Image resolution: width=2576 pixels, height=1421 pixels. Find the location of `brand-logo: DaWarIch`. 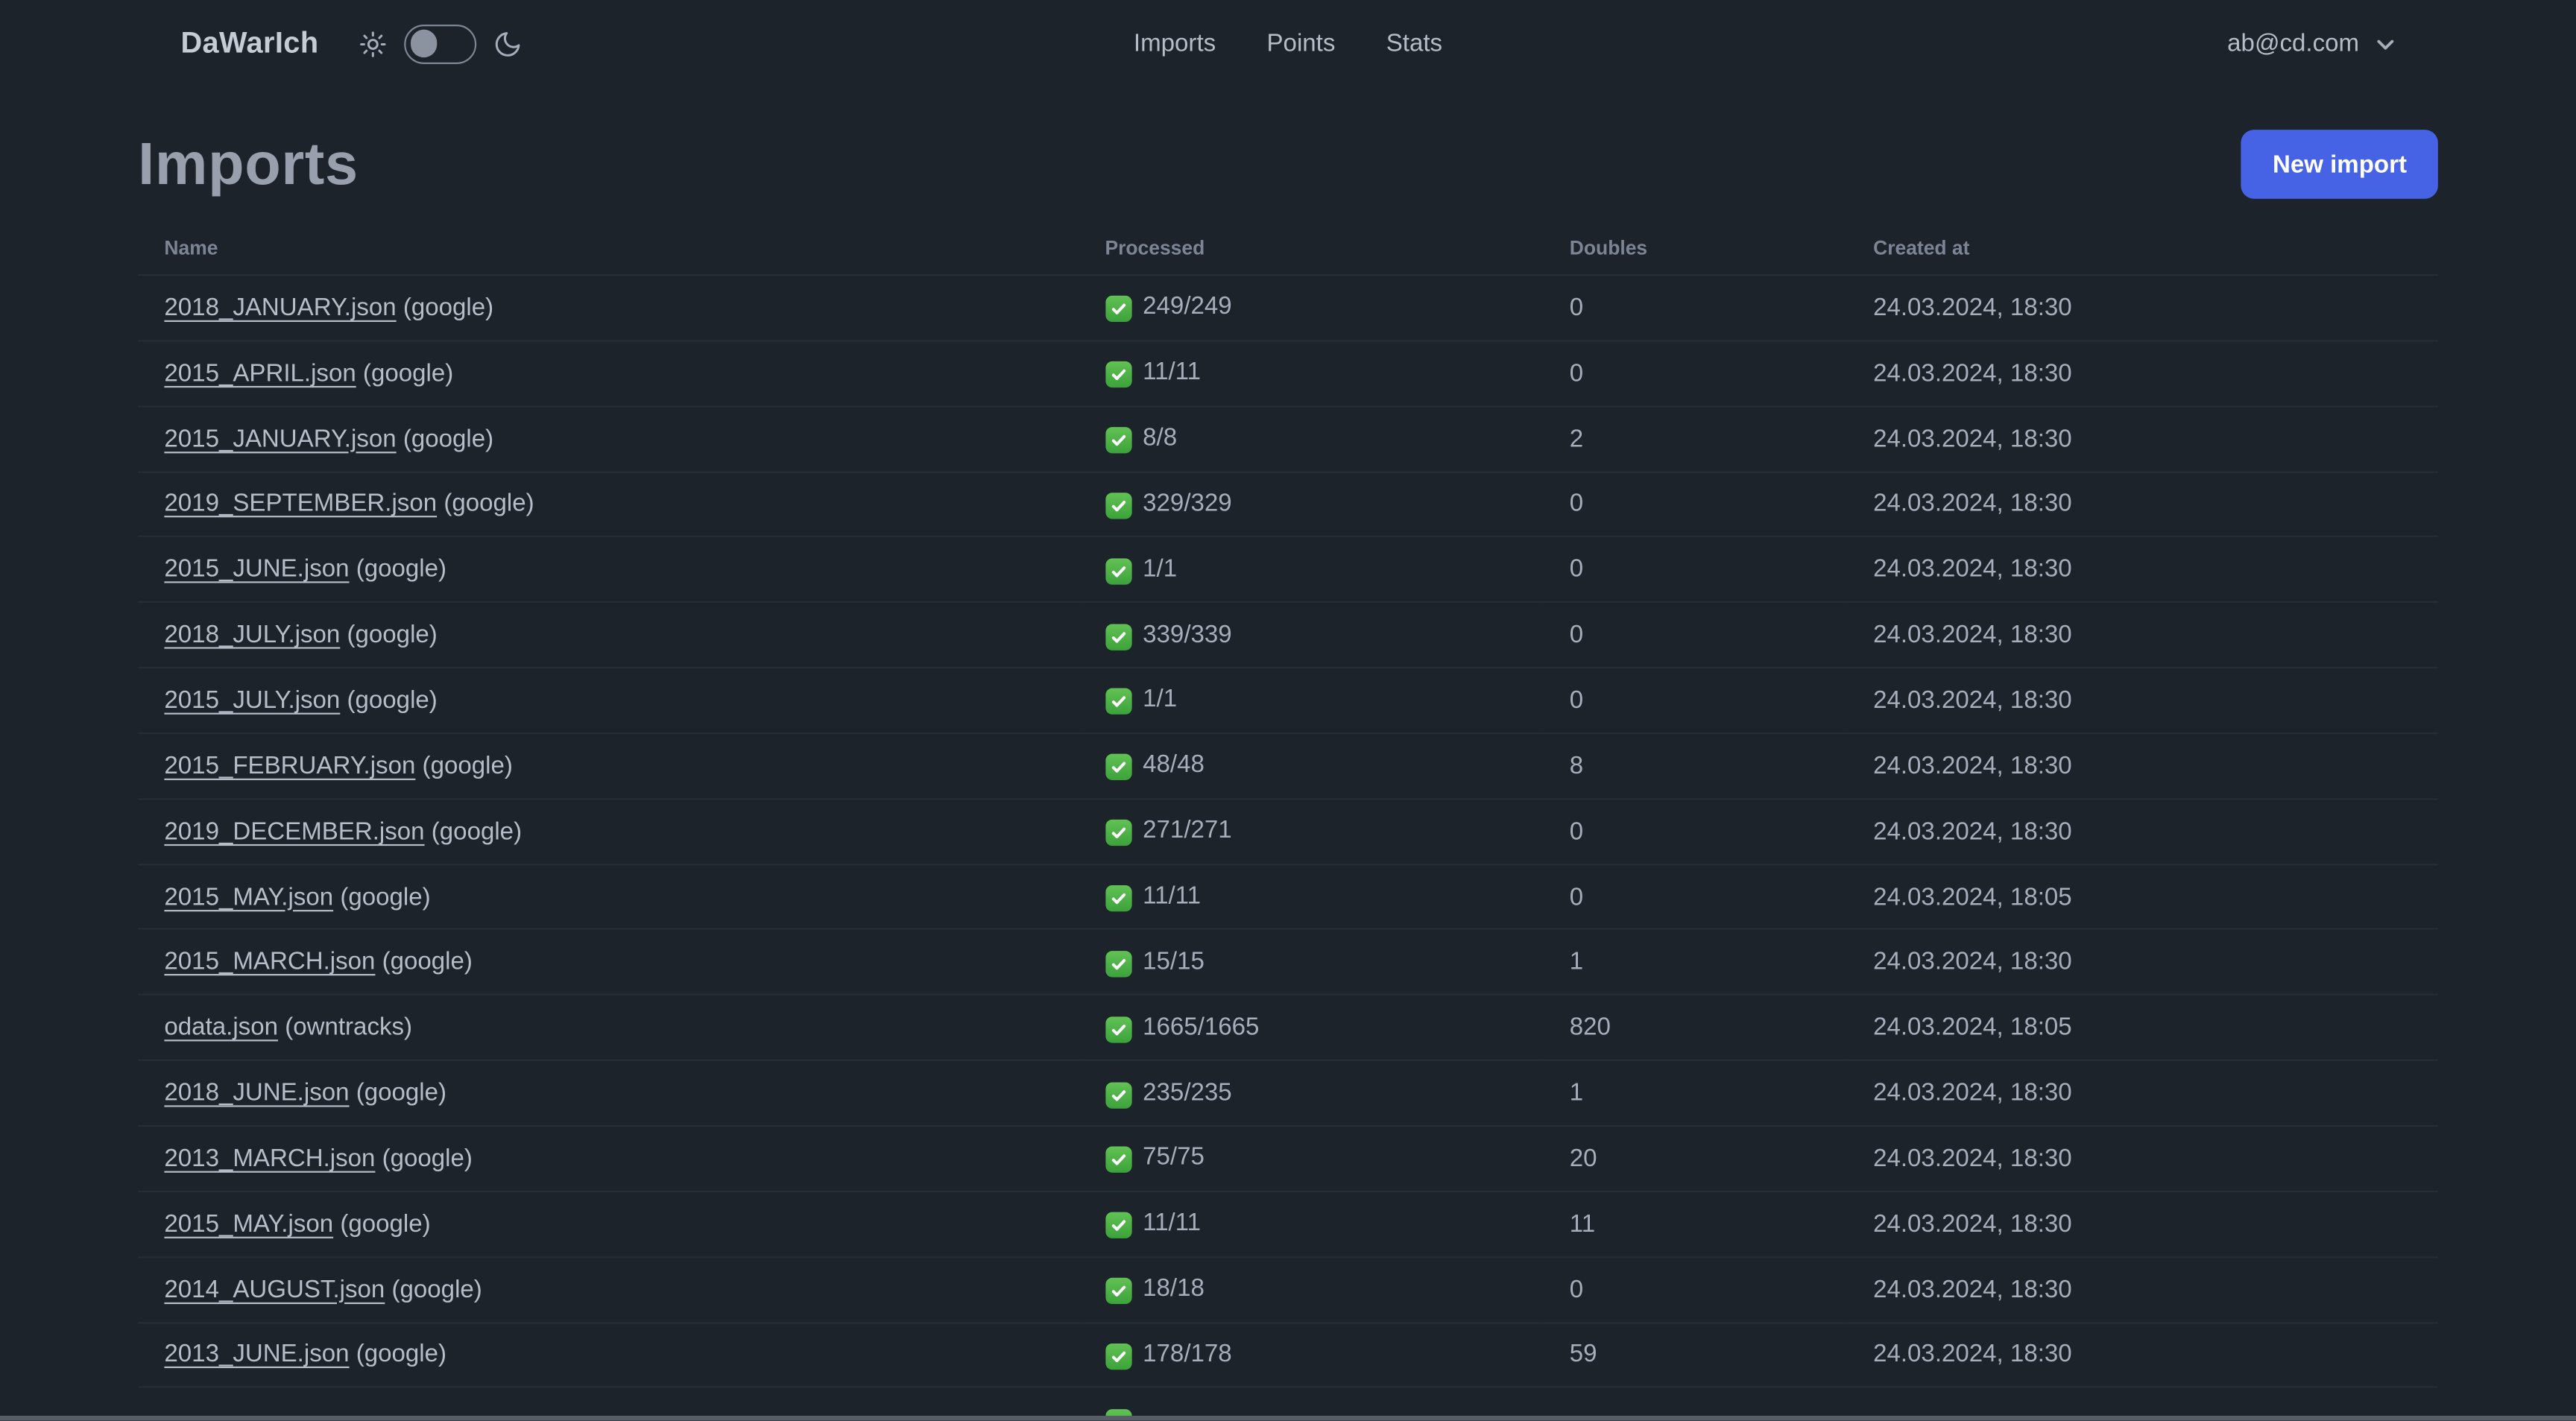

brand-logo: DaWarIch is located at coordinates (249, 43).